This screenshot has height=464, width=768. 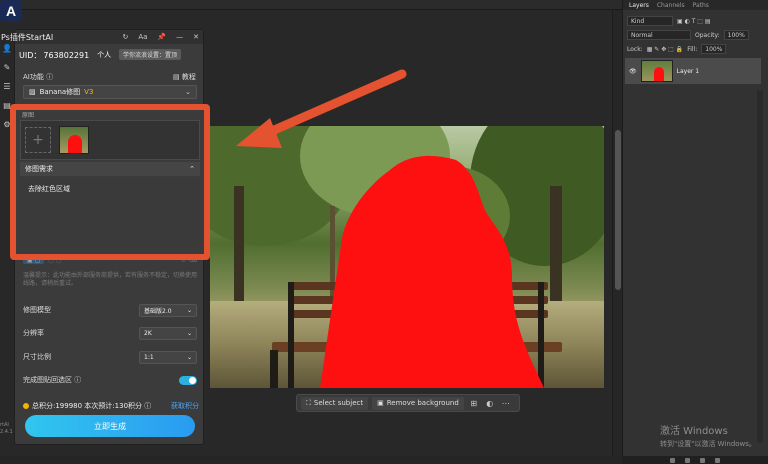 I want to click on brush-icon: ✎, so click(x=7, y=67).